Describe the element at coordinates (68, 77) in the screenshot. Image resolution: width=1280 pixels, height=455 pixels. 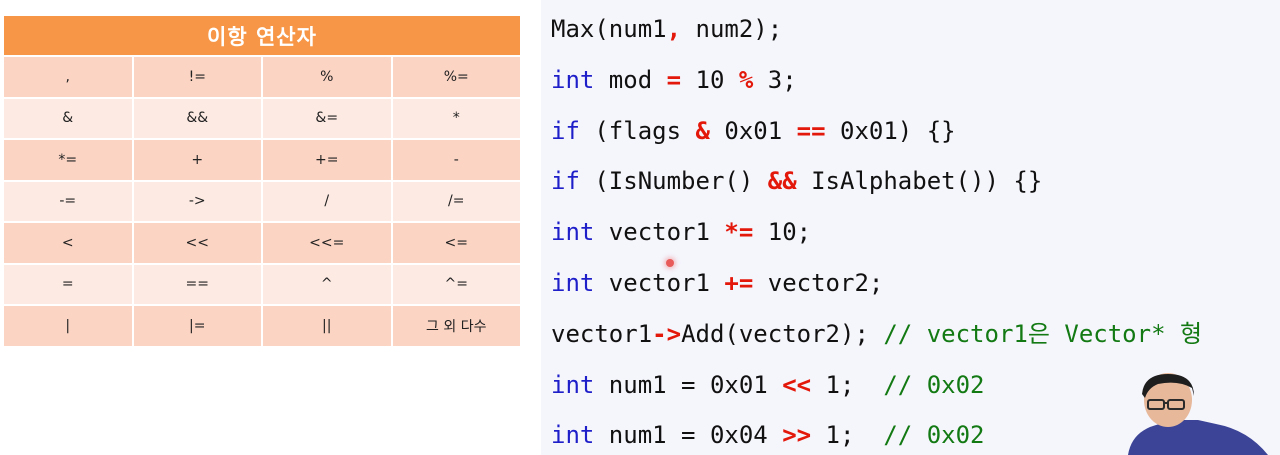
I see `operator-cell: ,` at that location.